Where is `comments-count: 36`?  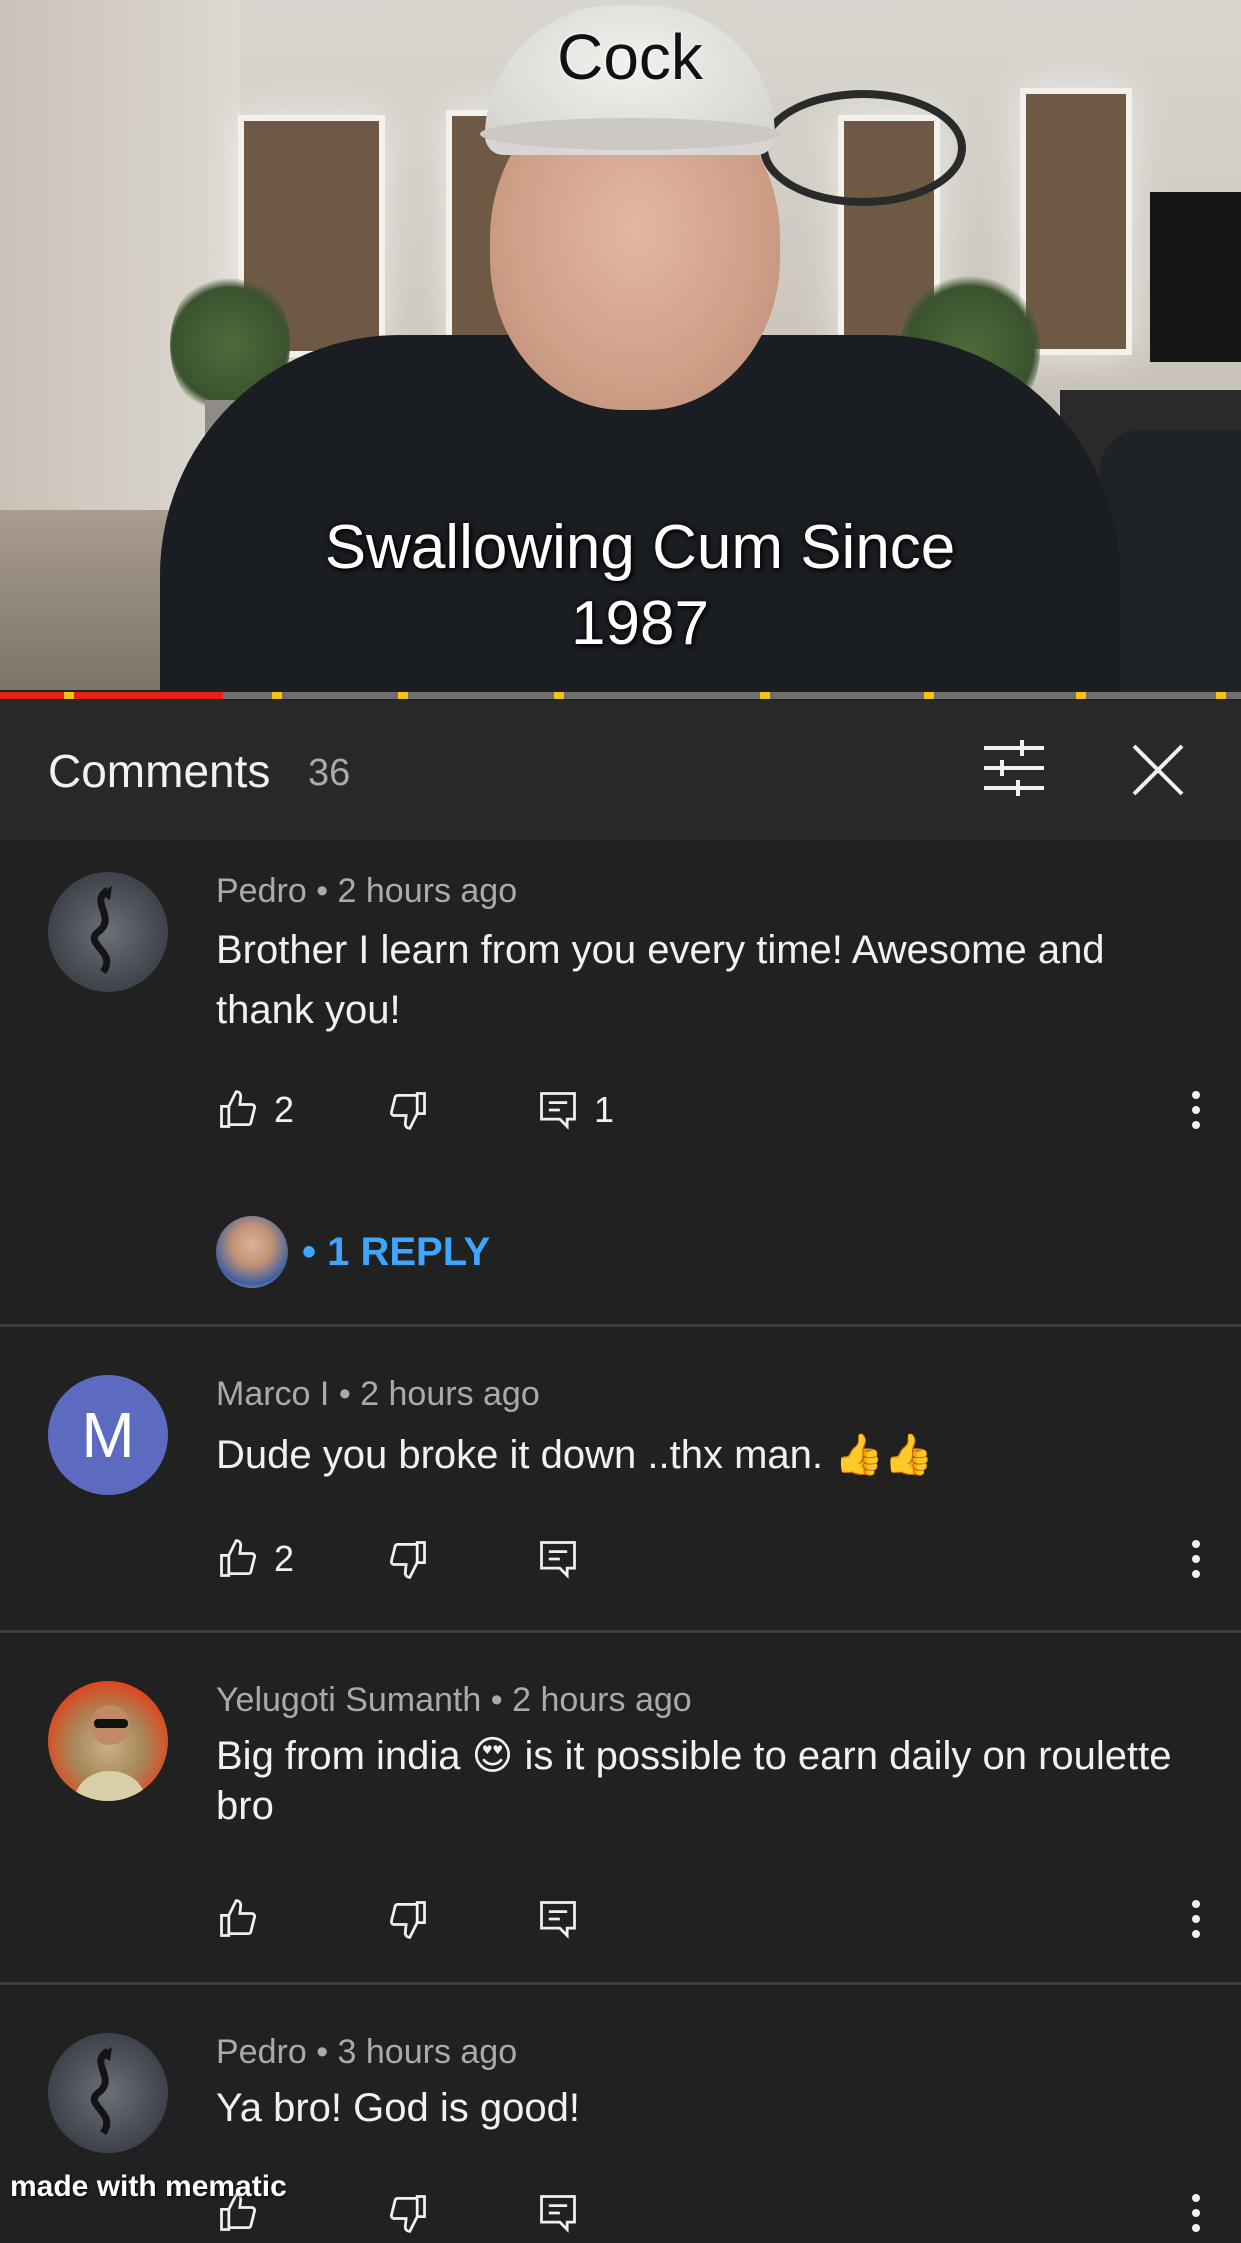 comments-count: 36 is located at coordinates (329, 773).